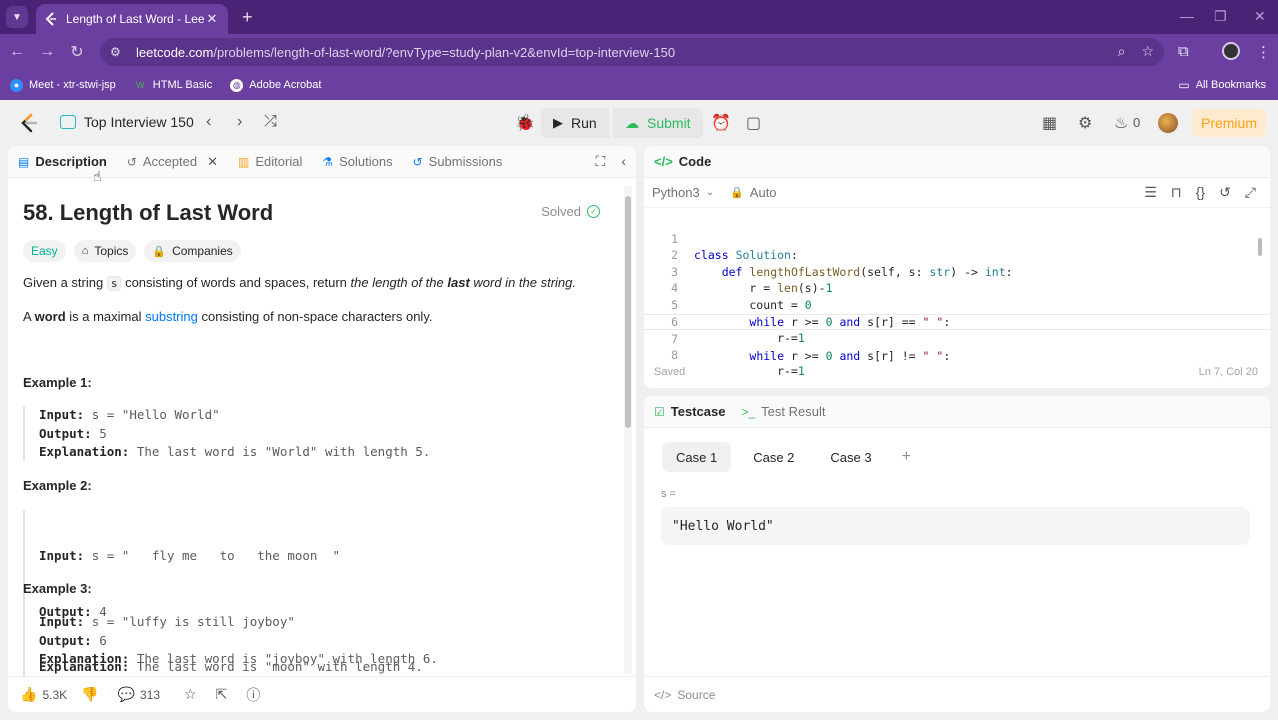 This screenshot has width=1278, height=720. I want to click on back-arrow-icon: ←, so click(17, 52).